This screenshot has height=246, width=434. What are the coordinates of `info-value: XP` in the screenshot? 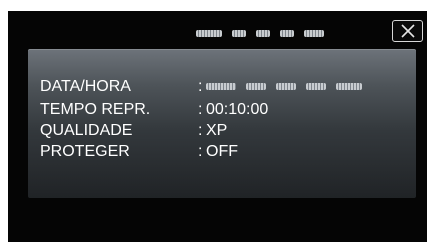 It's located at (217, 130).